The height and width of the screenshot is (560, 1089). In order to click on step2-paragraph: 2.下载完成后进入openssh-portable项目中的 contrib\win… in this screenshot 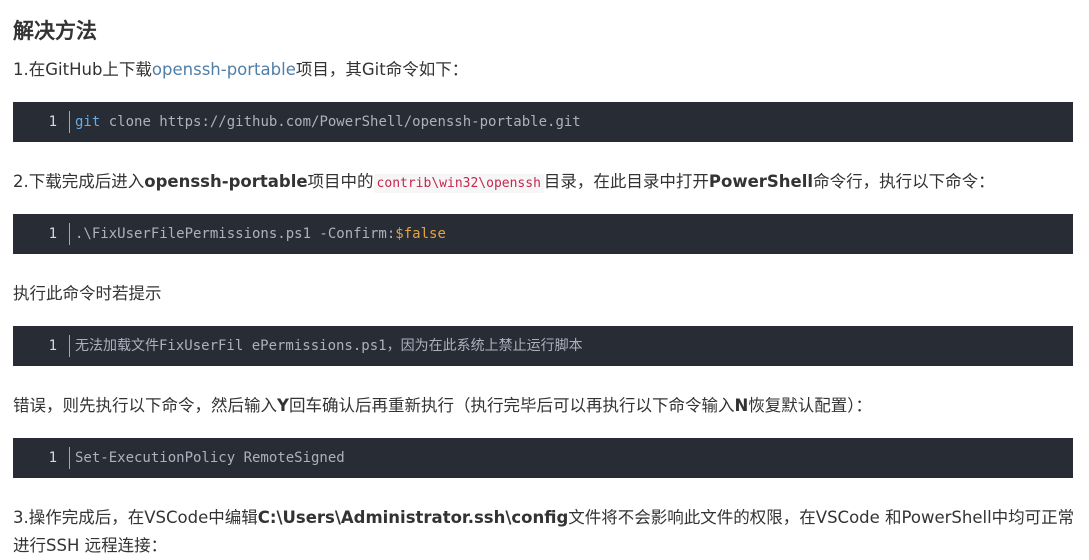, I will do `click(504, 183)`.